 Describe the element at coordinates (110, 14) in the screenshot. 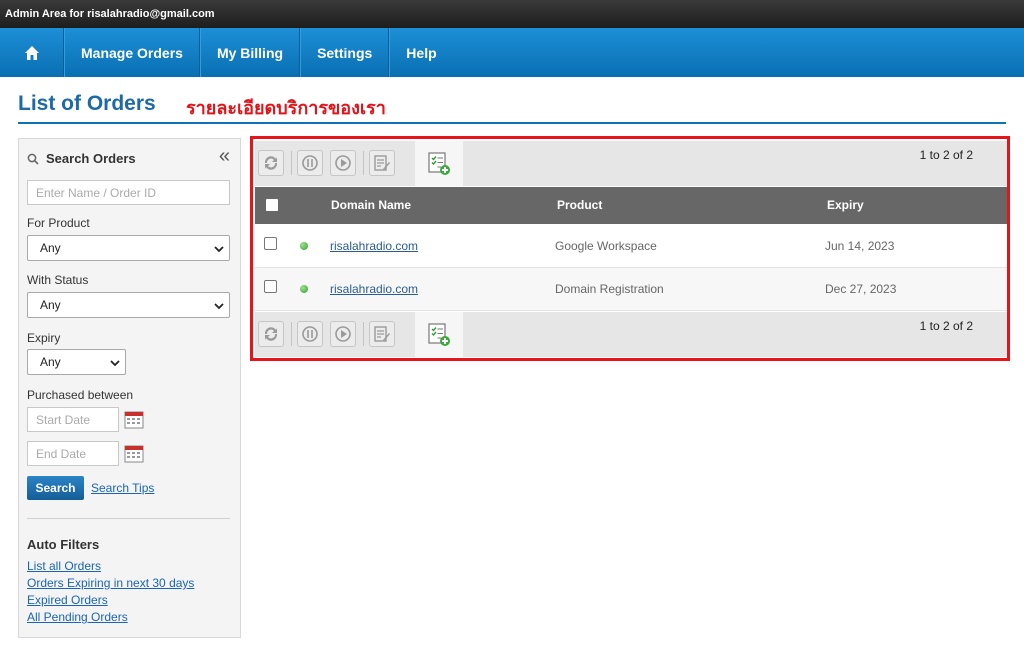

I see `admin-area-label: Admin Area for risalahradio@gmail.com` at that location.